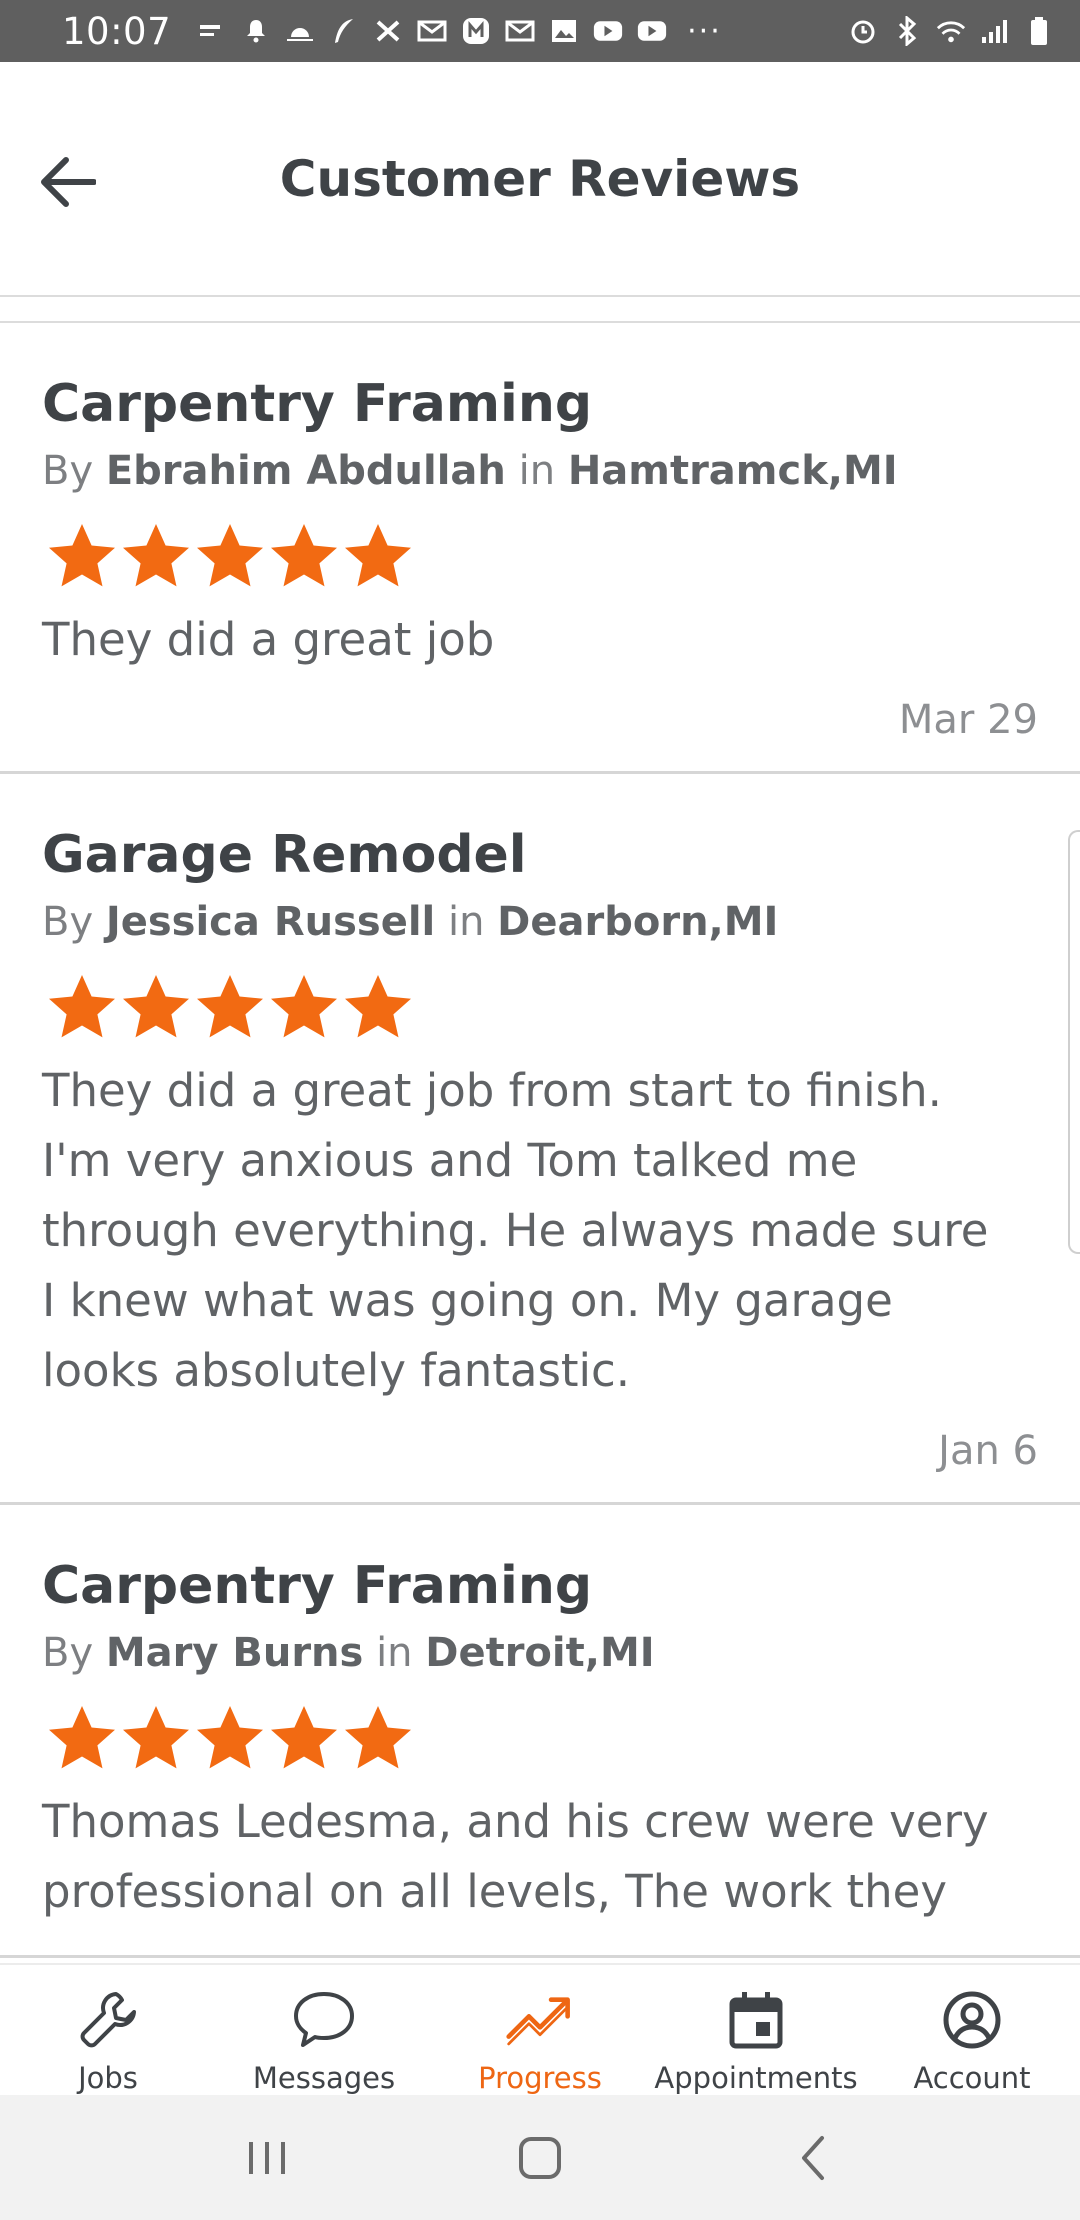 The height and width of the screenshot is (2220, 1080). What do you see at coordinates (540, 2078) in the screenshot?
I see `nav-label: Progress` at bounding box center [540, 2078].